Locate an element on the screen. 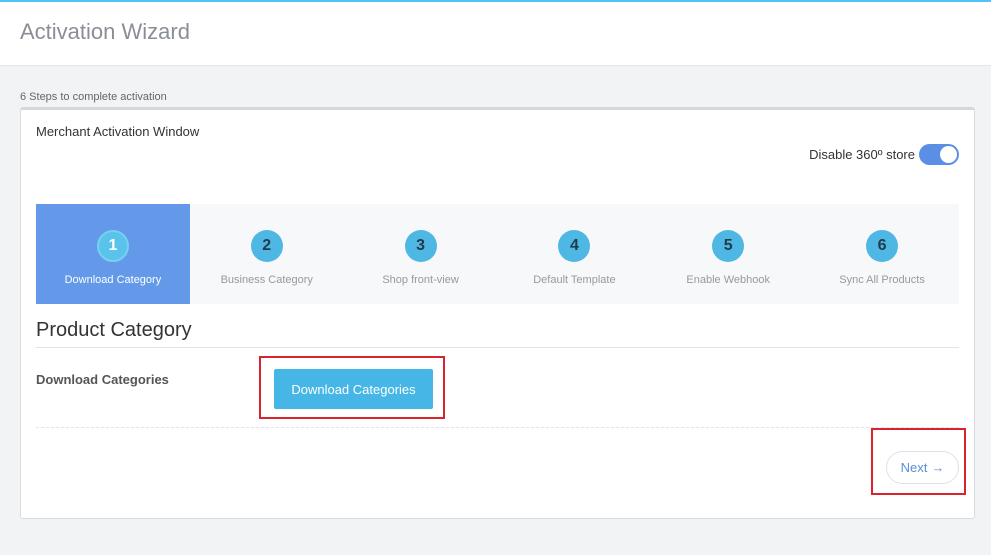  store-toggle-group: Disable 360º store is located at coordinates (884, 154).